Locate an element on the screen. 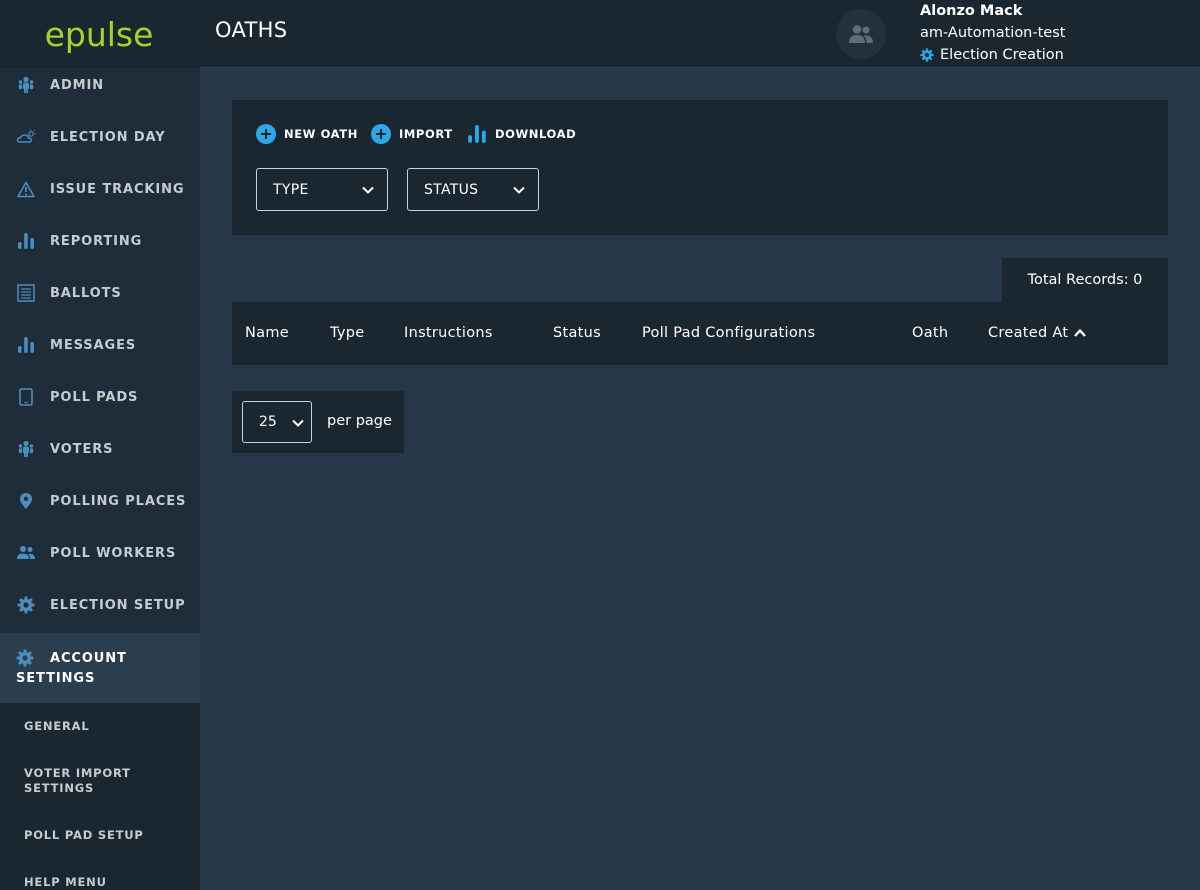  column-header-type: Type is located at coordinates (347, 333).